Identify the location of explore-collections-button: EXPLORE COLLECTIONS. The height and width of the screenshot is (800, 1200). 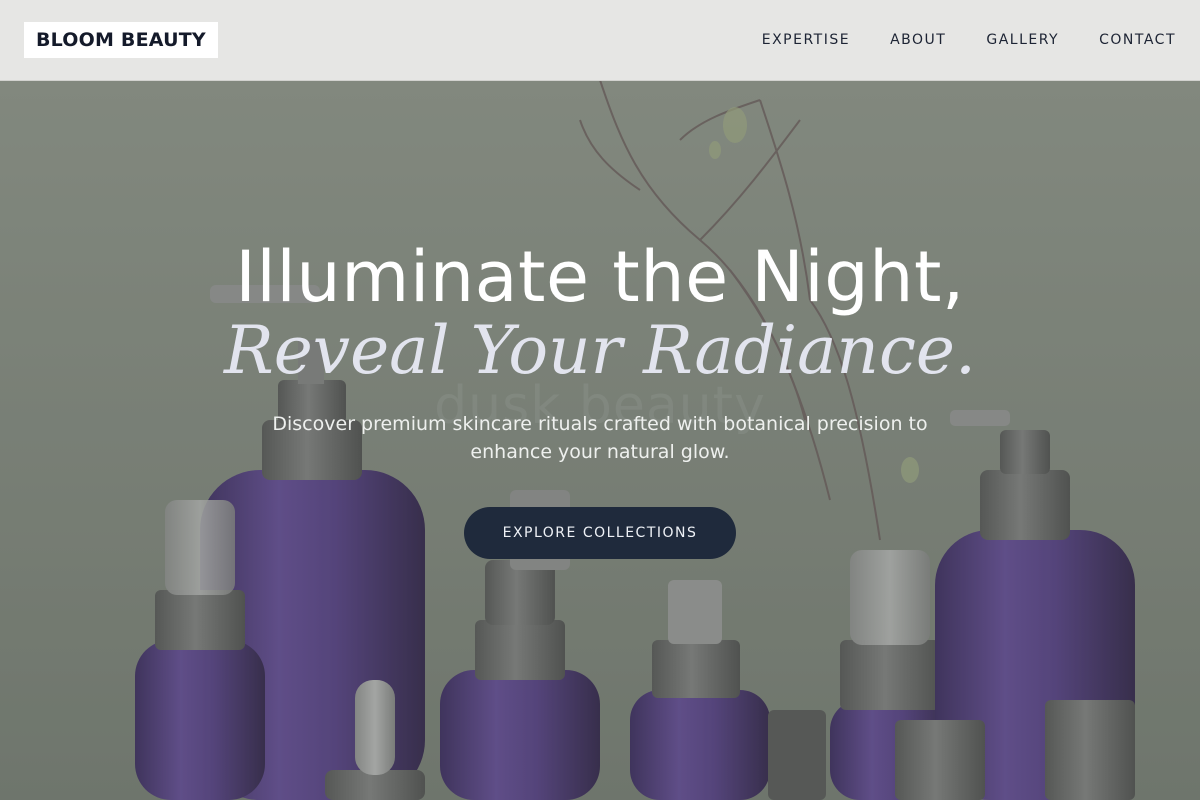
(600, 533).